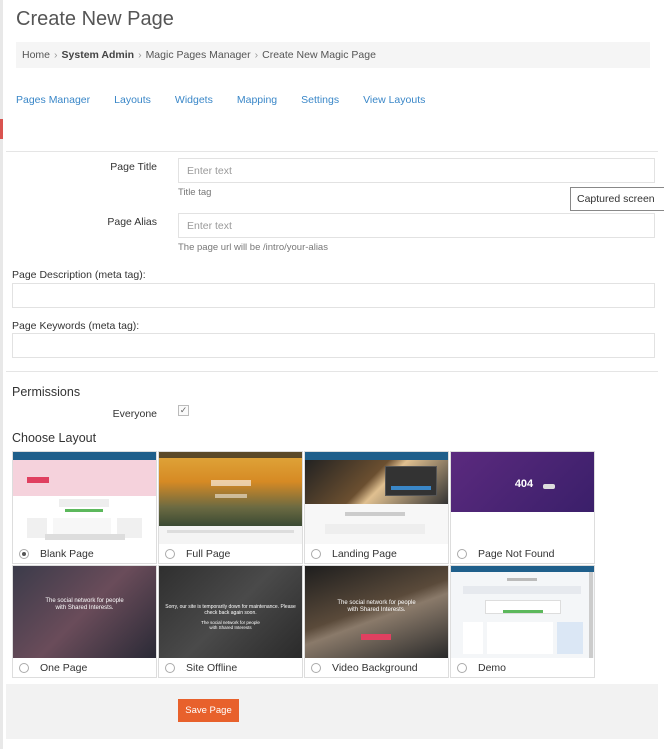  What do you see at coordinates (67, 554) in the screenshot?
I see `layout-label-blank-page: Blank Page` at bounding box center [67, 554].